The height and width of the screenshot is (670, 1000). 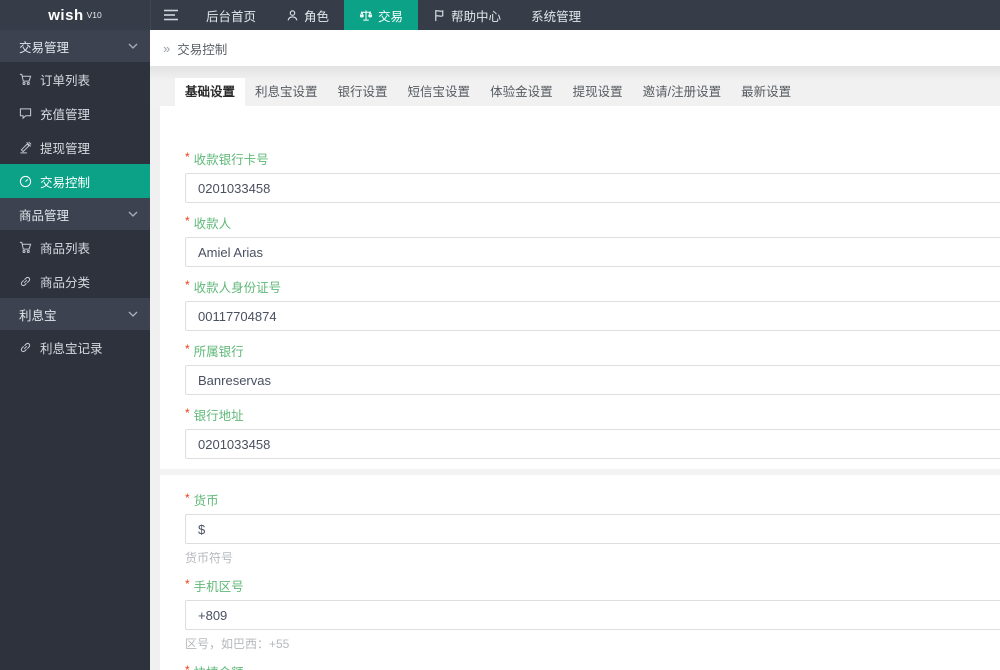 I want to click on top-menu-item-label: 交易, so click(x=391, y=16).